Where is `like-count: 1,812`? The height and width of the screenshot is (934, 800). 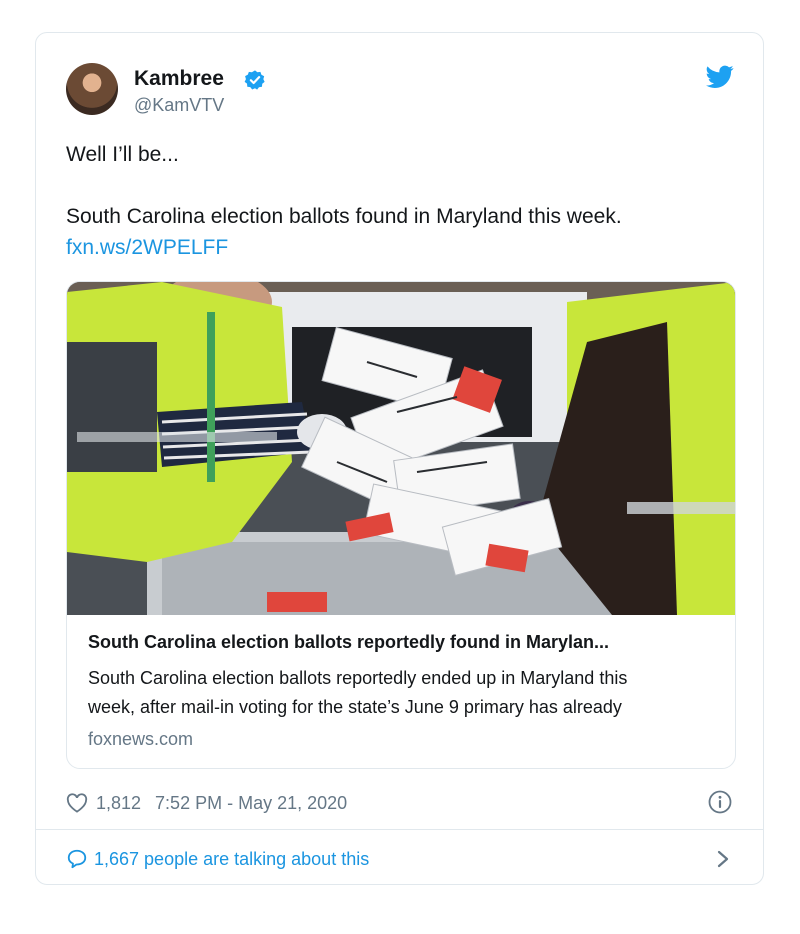 like-count: 1,812 is located at coordinates (118, 803).